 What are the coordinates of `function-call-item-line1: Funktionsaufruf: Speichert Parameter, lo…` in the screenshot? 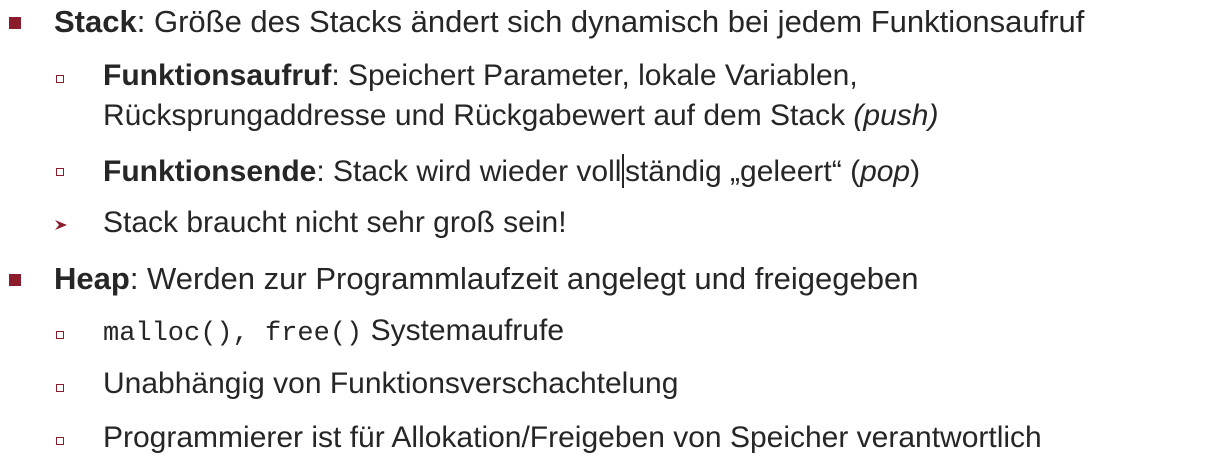 It's located at (480, 76).